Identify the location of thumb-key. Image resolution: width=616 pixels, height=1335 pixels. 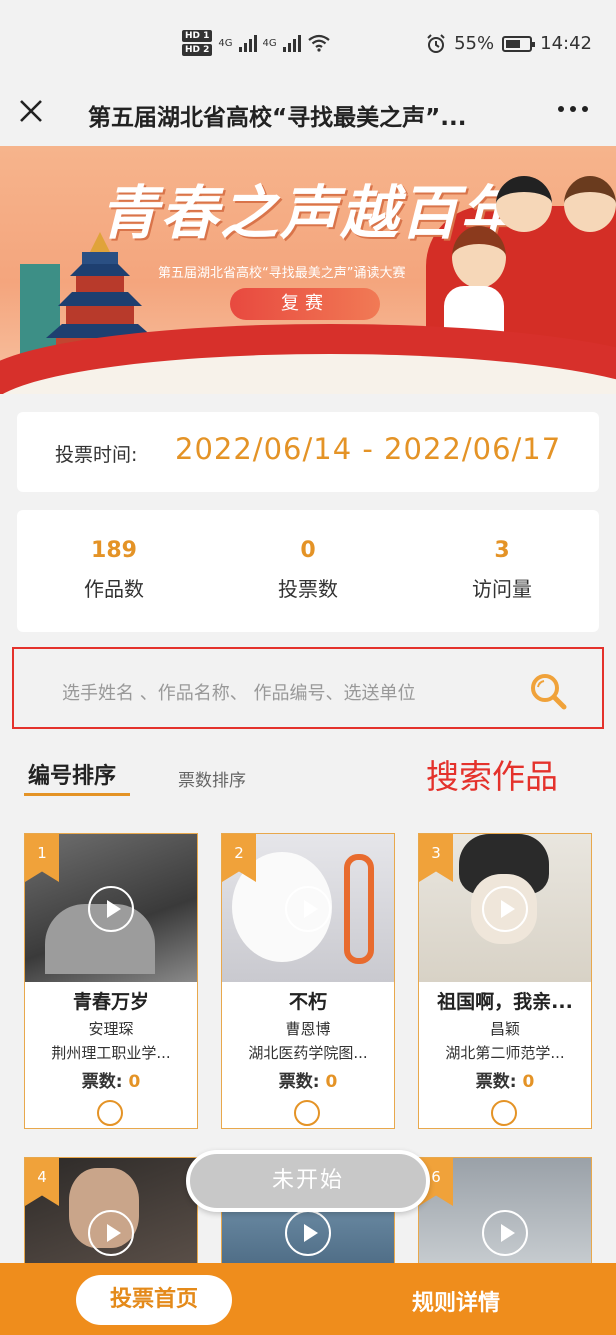
(359, 909).